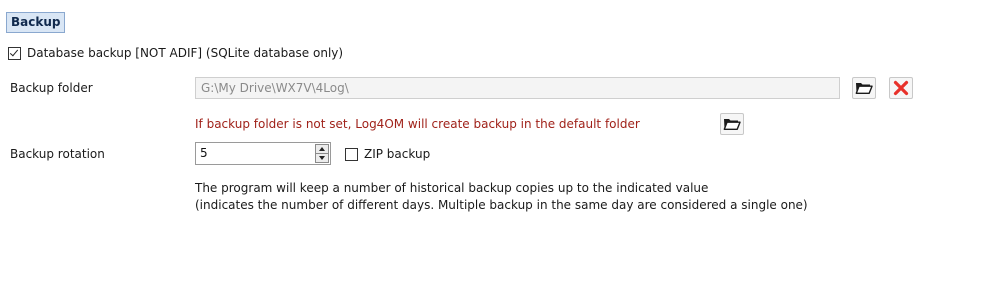  Describe the element at coordinates (397, 154) in the screenshot. I see `zip-backup-label: ZIP backup` at that location.